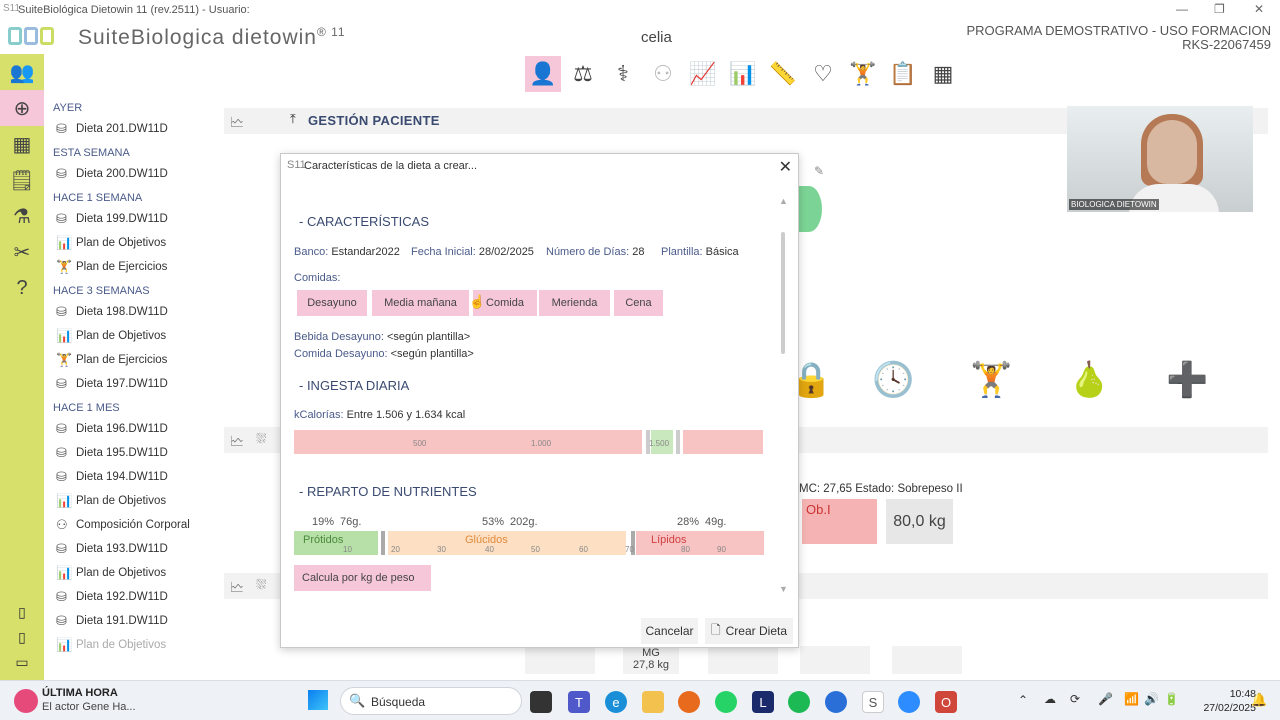  What do you see at coordinates (669, 631) in the screenshot?
I see `cancel-button: Cancelar` at bounding box center [669, 631].